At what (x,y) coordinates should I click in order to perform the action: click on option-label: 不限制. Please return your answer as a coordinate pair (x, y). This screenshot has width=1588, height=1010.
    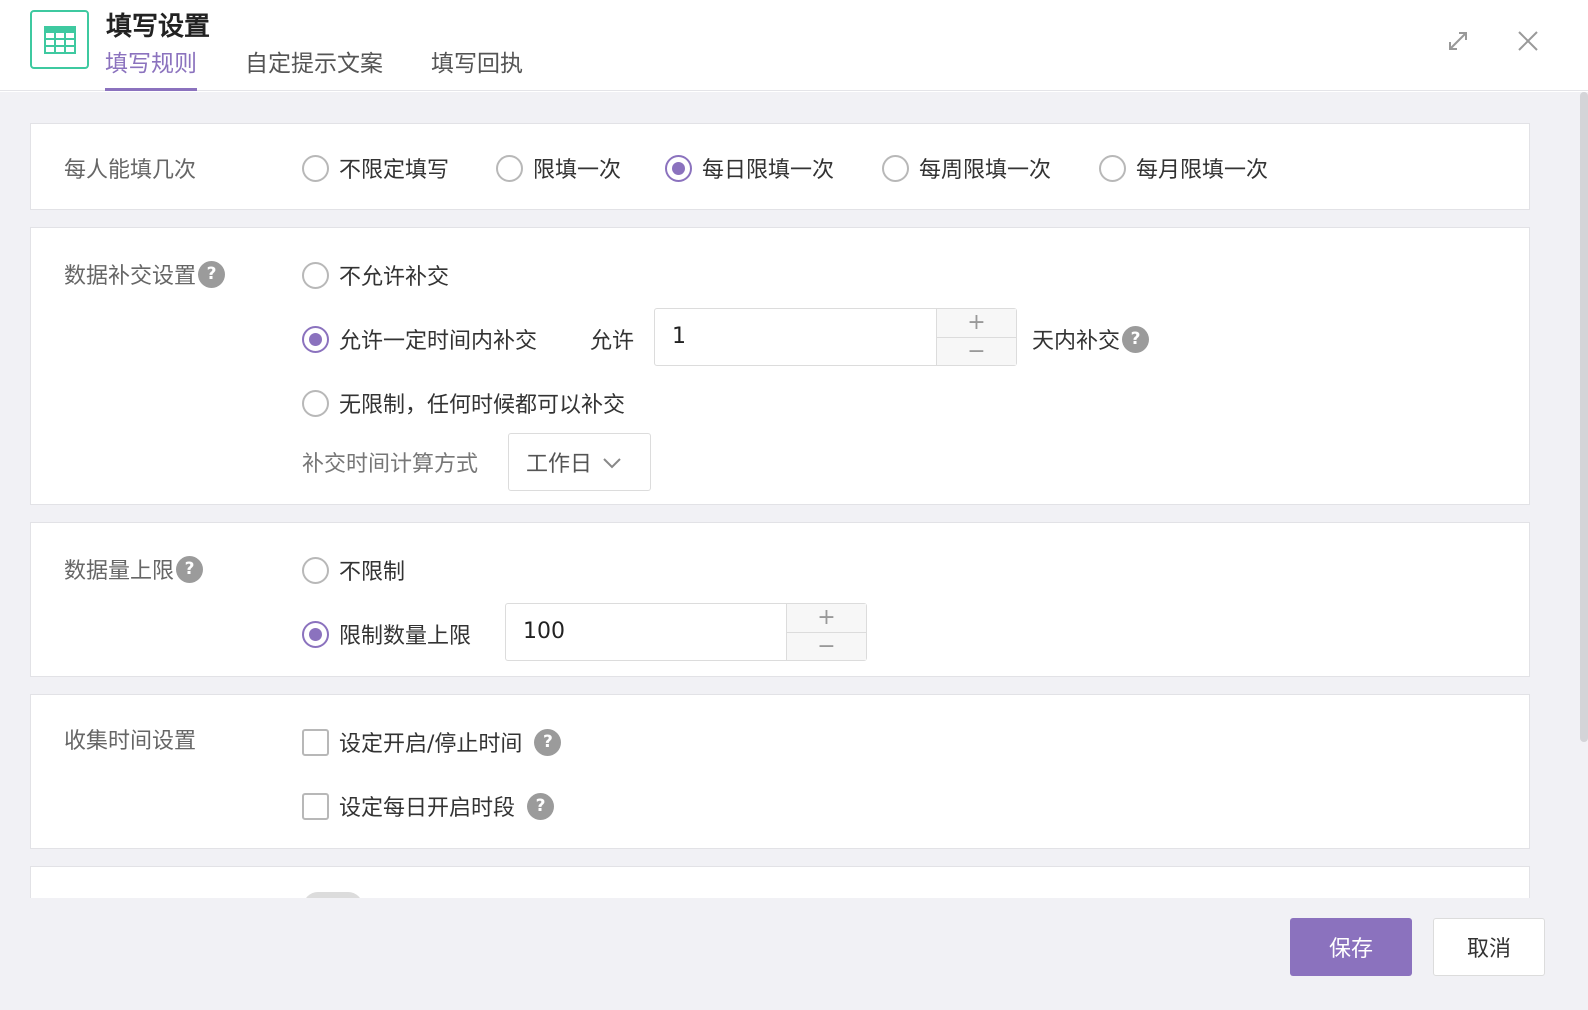
    Looking at the image, I should click on (372, 572).